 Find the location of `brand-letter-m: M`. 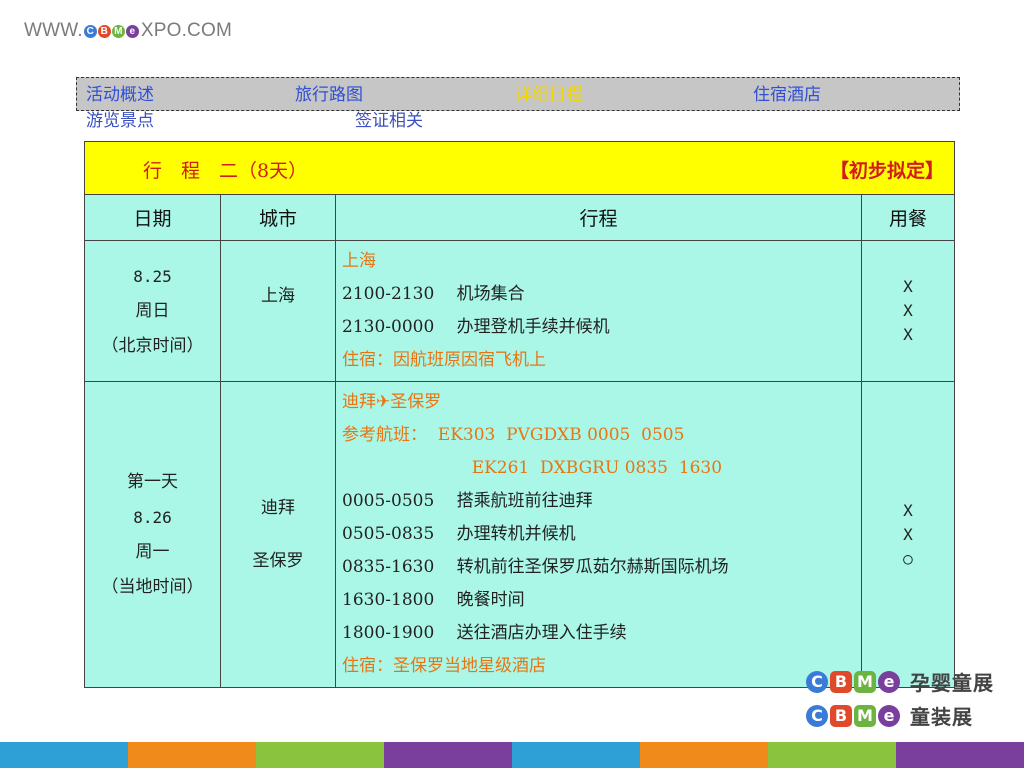

brand-letter-m: M is located at coordinates (118, 31).